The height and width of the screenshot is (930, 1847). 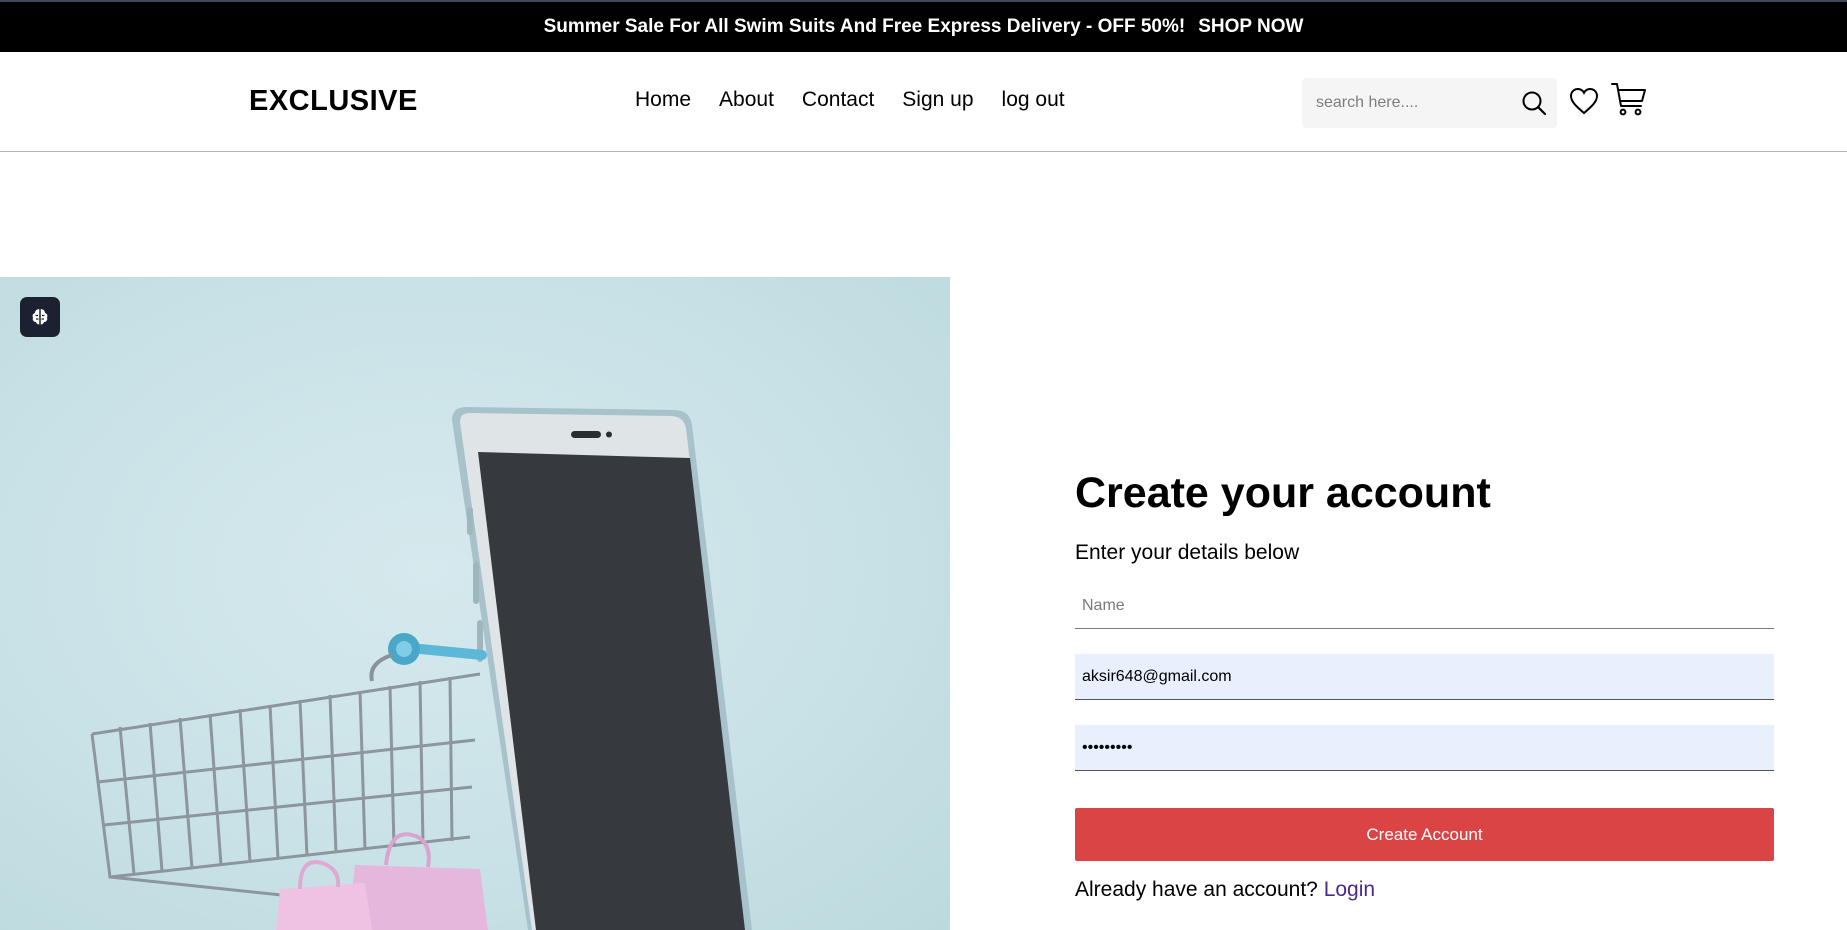 What do you see at coordinates (1629, 99) in the screenshot?
I see `cart-icon` at bounding box center [1629, 99].